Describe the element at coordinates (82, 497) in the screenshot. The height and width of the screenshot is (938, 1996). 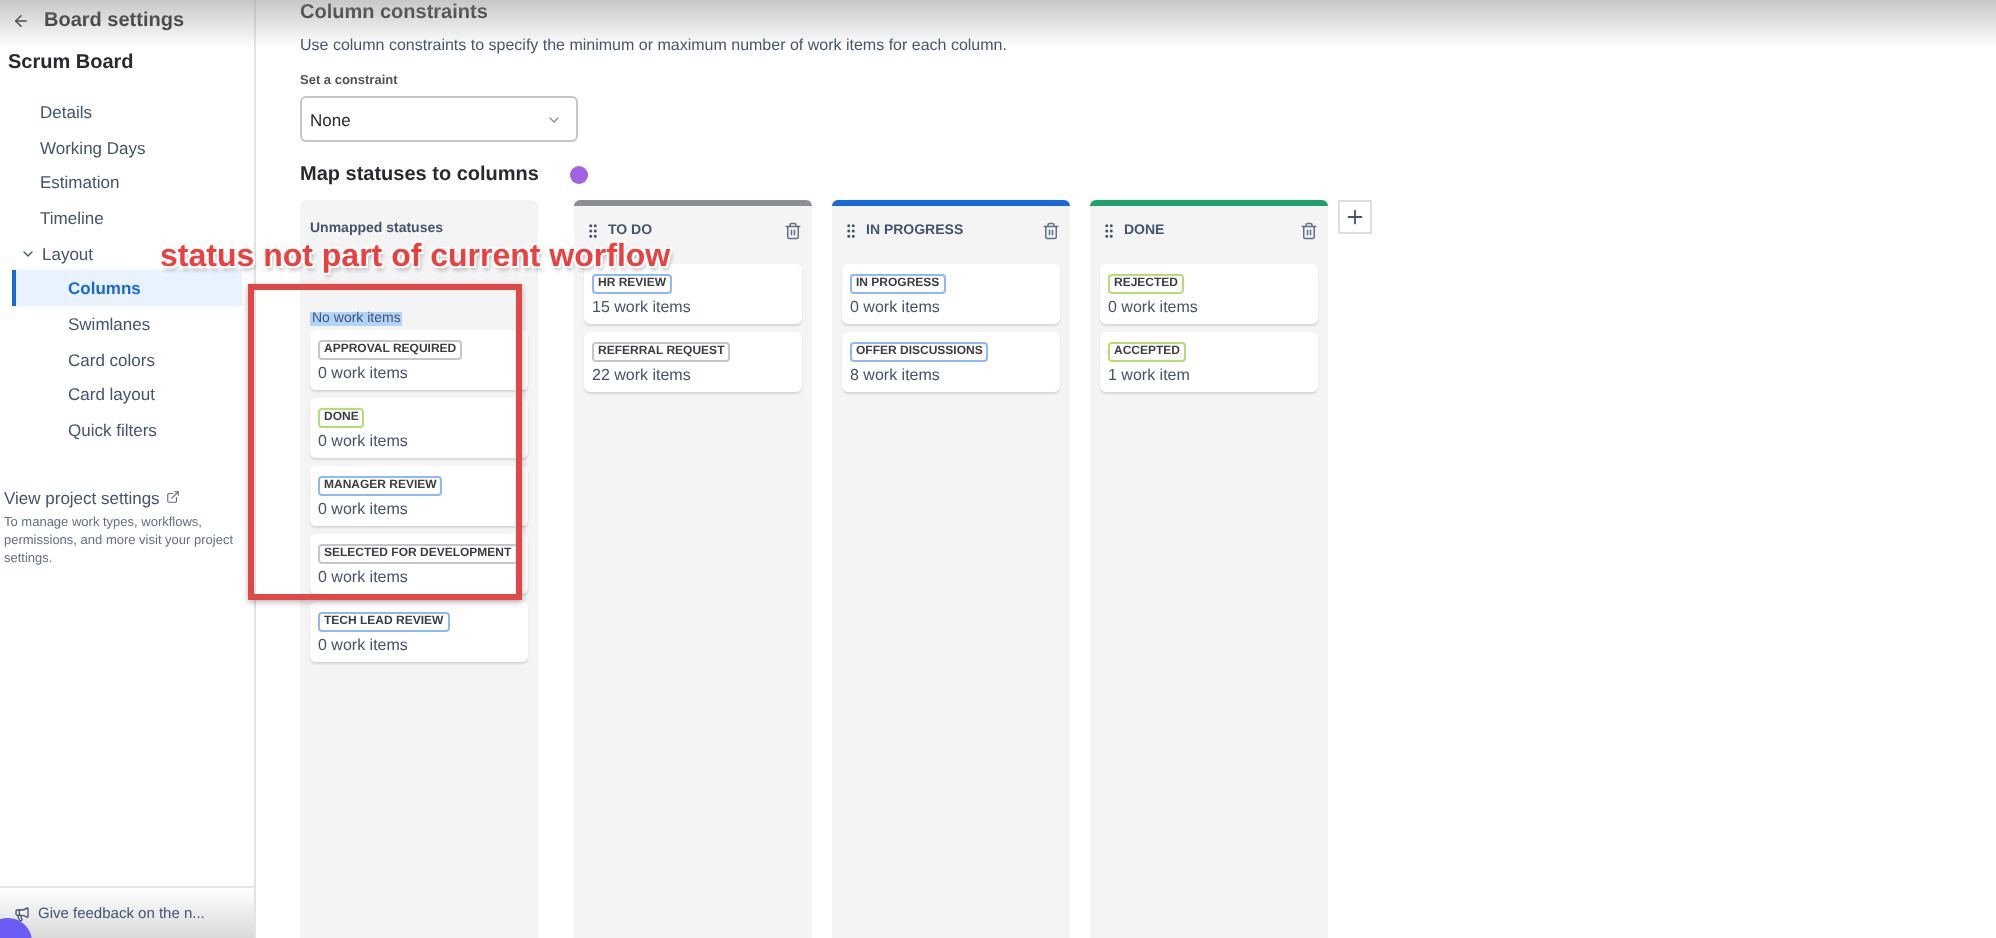
I see `project-settings-link: View project settings` at that location.